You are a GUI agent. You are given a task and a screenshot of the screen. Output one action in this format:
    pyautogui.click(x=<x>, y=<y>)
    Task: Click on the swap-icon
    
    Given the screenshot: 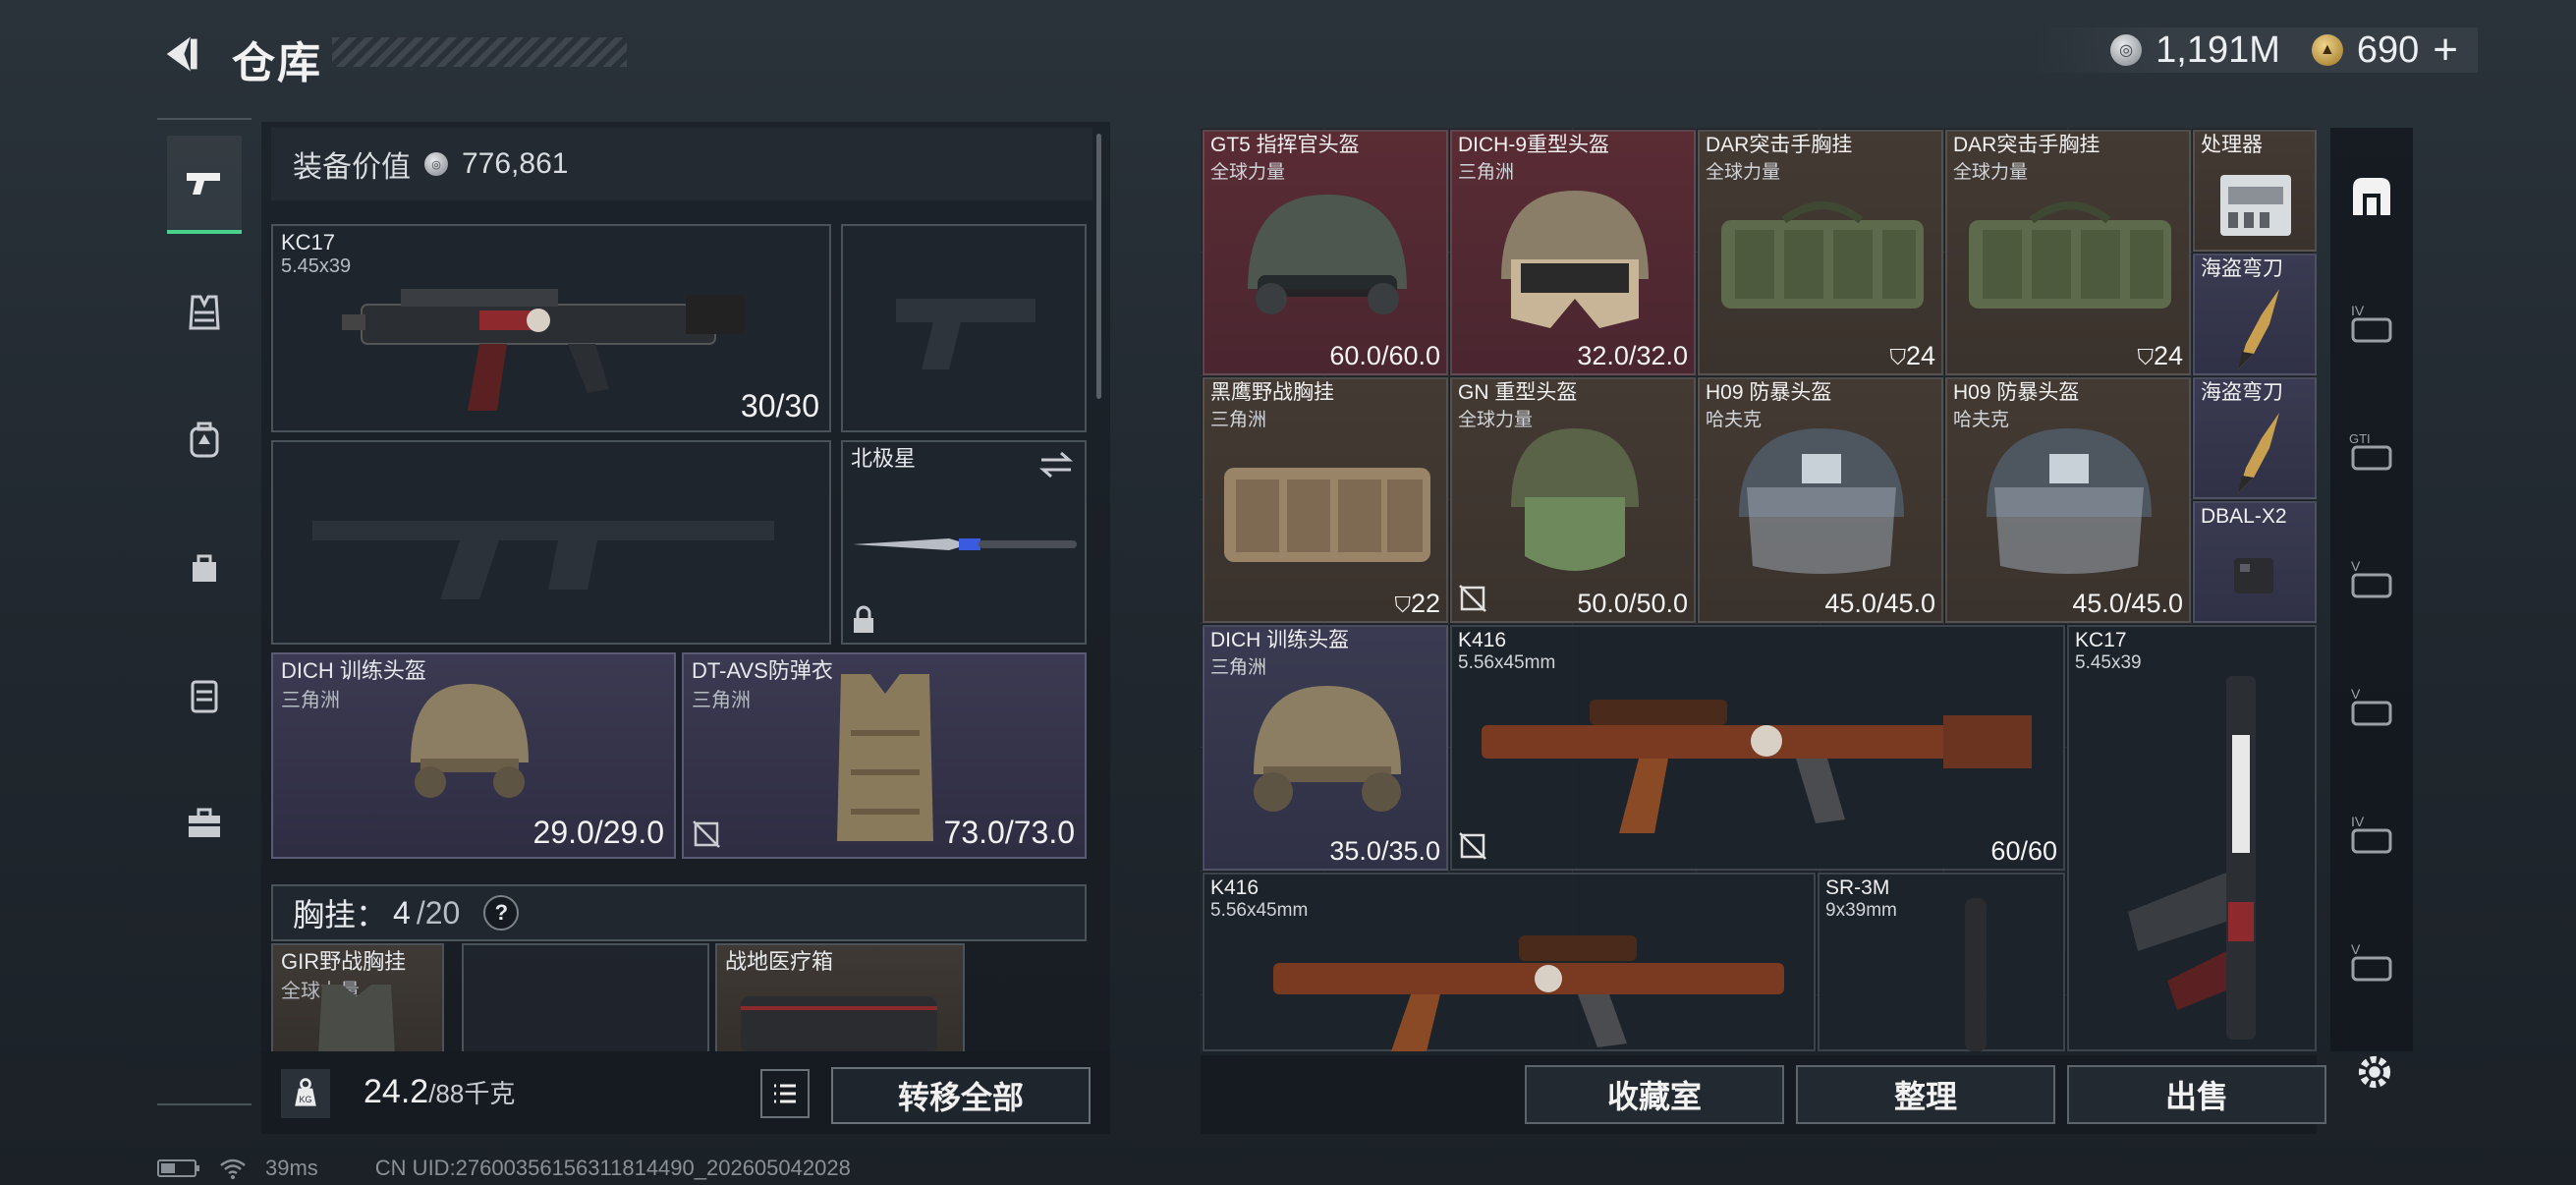 What is the action you would take?
    pyautogui.click(x=1056, y=465)
    